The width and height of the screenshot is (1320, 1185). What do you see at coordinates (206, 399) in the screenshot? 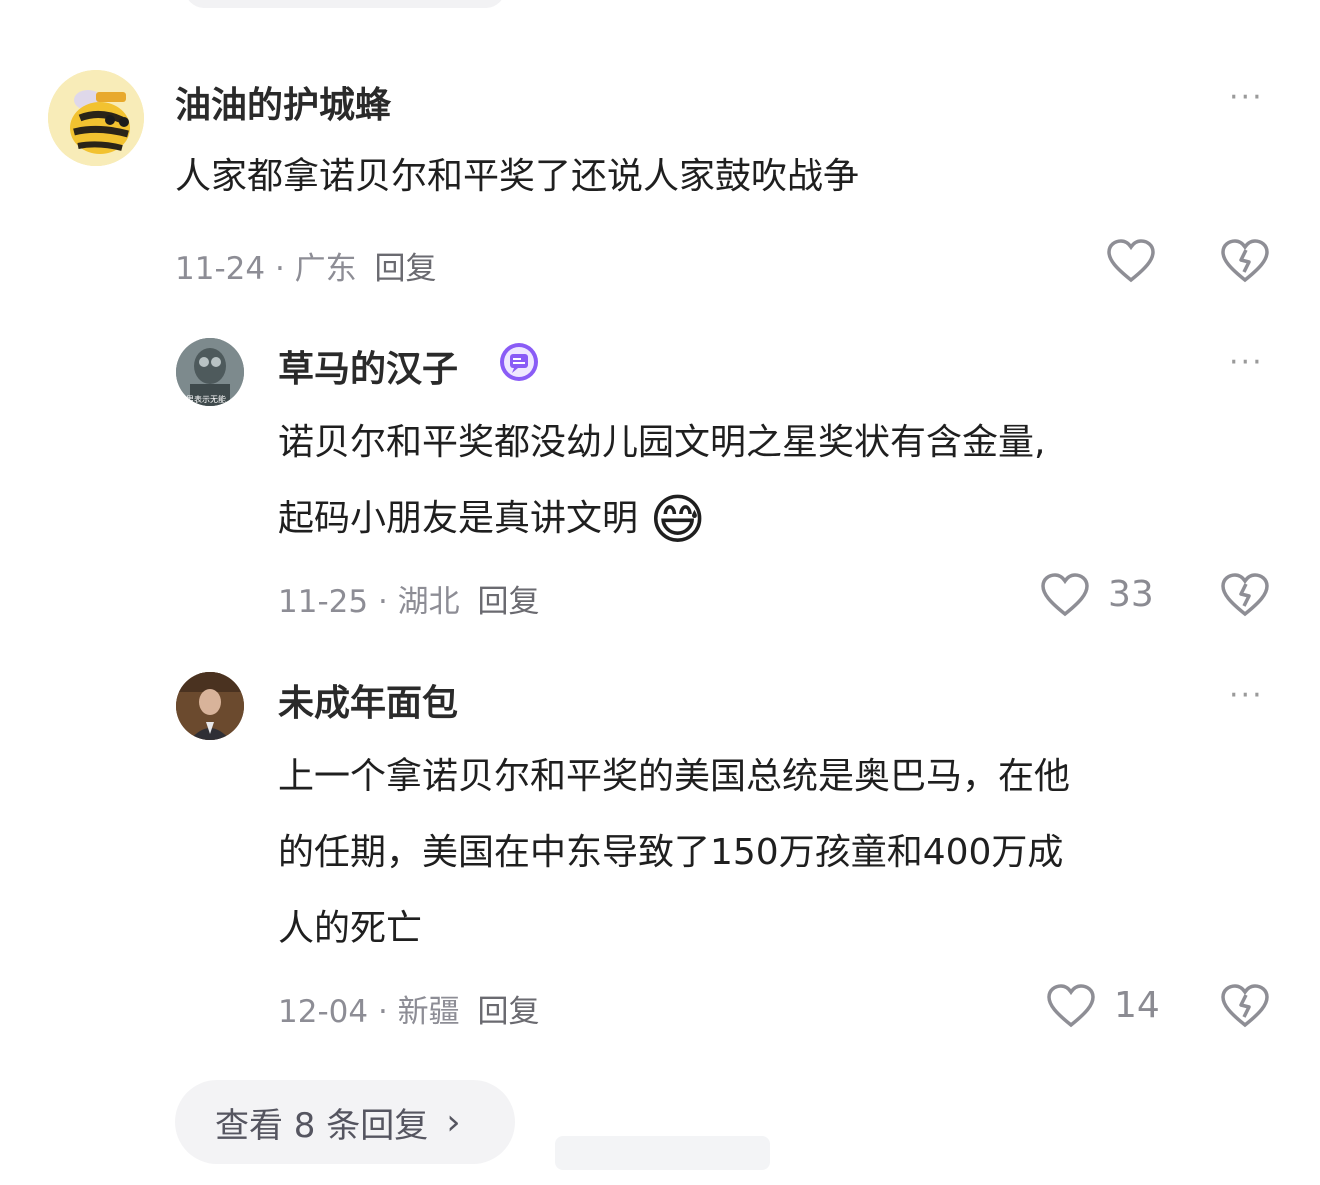
I see `avatar-caption: 男表示无能` at bounding box center [206, 399].